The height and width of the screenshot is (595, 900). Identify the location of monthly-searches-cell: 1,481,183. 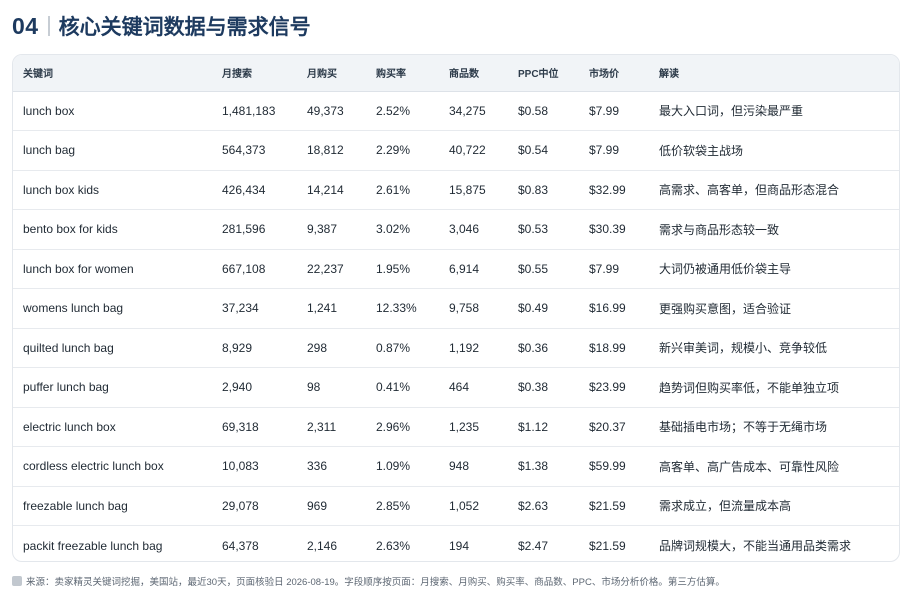
(254, 111).